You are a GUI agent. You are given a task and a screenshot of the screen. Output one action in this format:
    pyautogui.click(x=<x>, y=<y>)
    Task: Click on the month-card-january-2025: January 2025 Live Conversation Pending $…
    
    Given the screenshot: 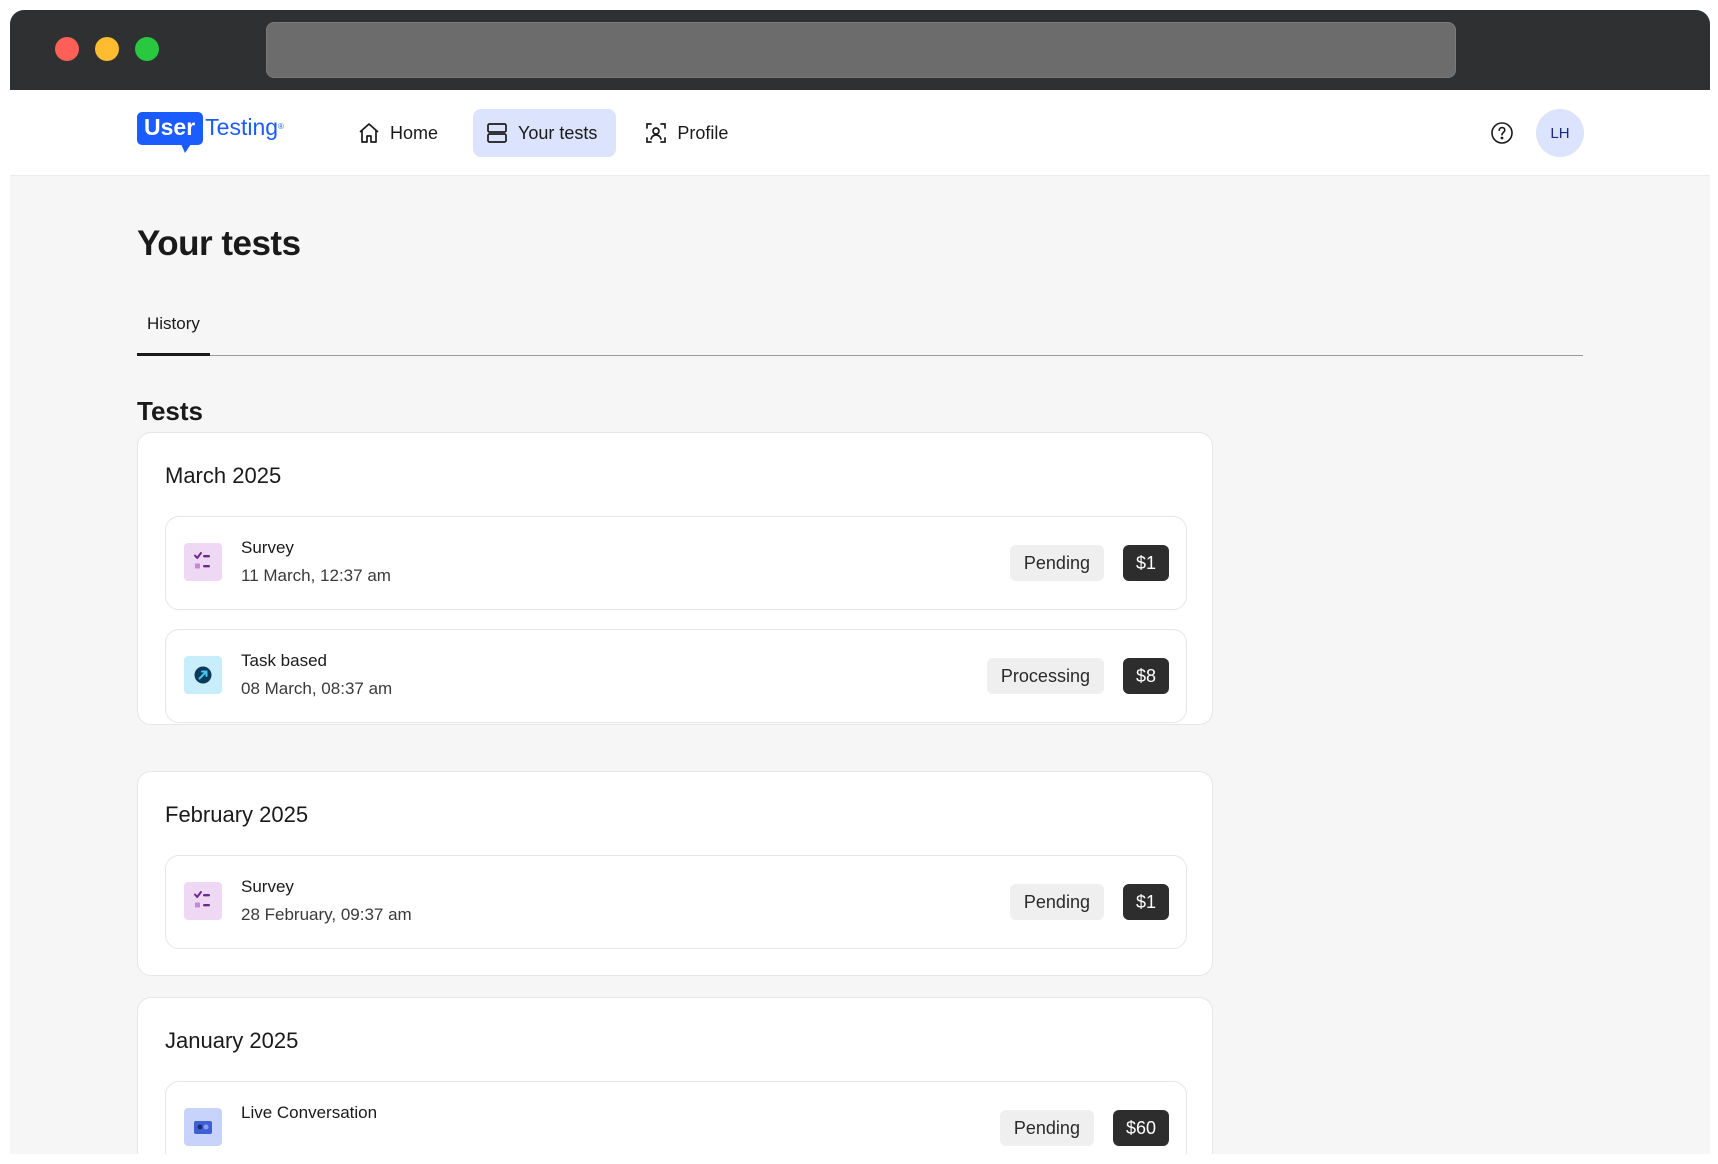 What is the action you would take?
    pyautogui.click(x=675, y=1075)
    